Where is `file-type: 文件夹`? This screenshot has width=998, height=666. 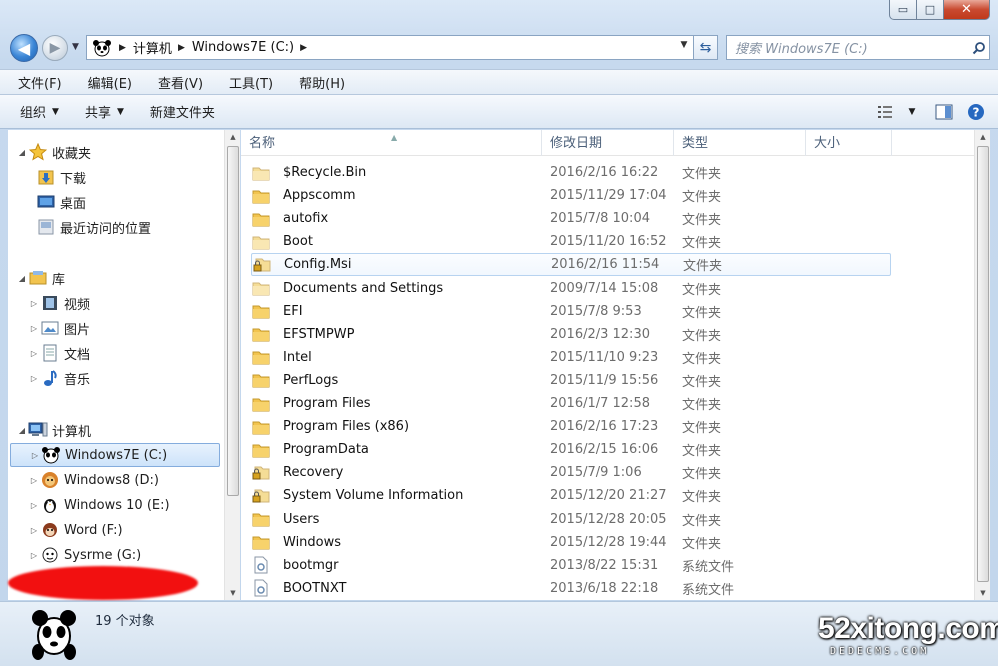 file-type: 文件夹 is located at coordinates (702, 174).